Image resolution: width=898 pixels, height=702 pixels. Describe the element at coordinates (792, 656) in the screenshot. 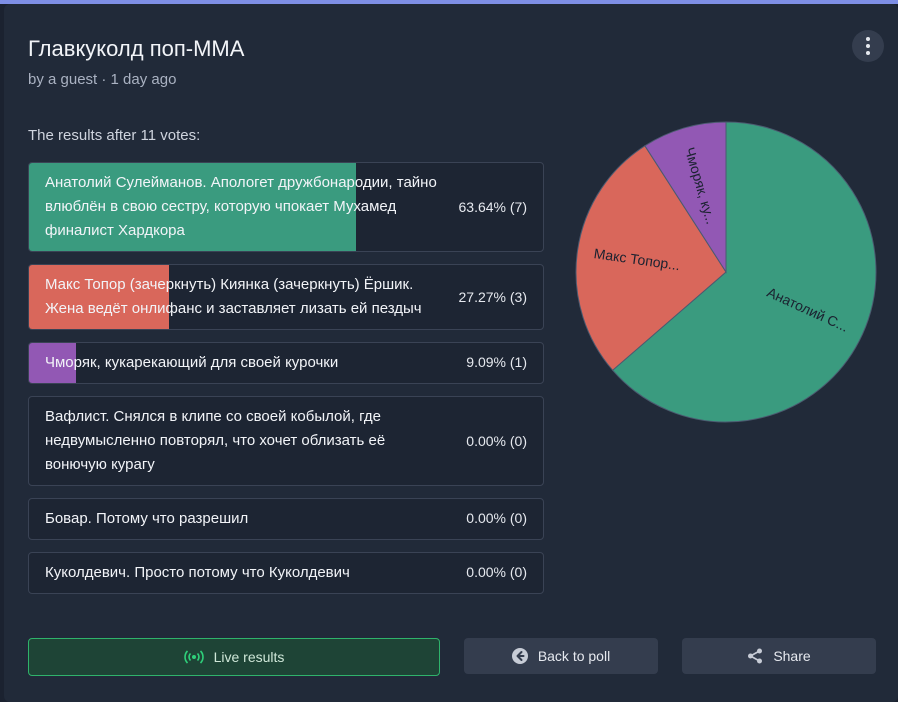

I see `share-label: Share` at that location.